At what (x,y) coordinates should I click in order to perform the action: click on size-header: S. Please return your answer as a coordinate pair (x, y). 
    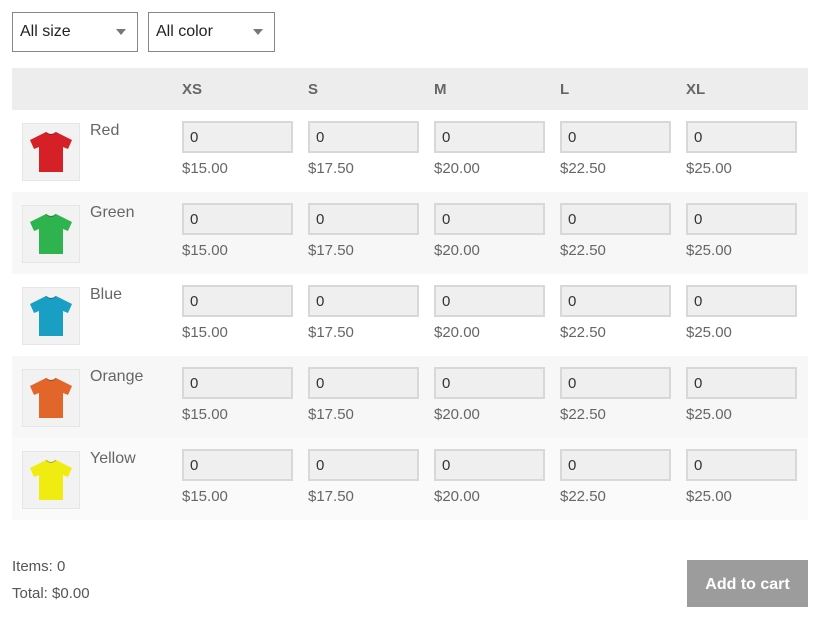
    Looking at the image, I should click on (313, 89).